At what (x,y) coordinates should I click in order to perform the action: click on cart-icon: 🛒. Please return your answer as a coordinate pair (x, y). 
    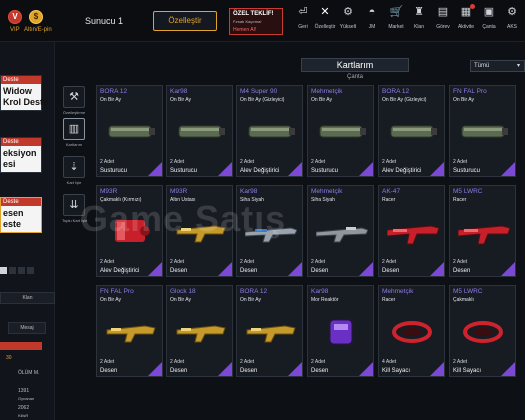
    Looking at the image, I should click on (396, 12).